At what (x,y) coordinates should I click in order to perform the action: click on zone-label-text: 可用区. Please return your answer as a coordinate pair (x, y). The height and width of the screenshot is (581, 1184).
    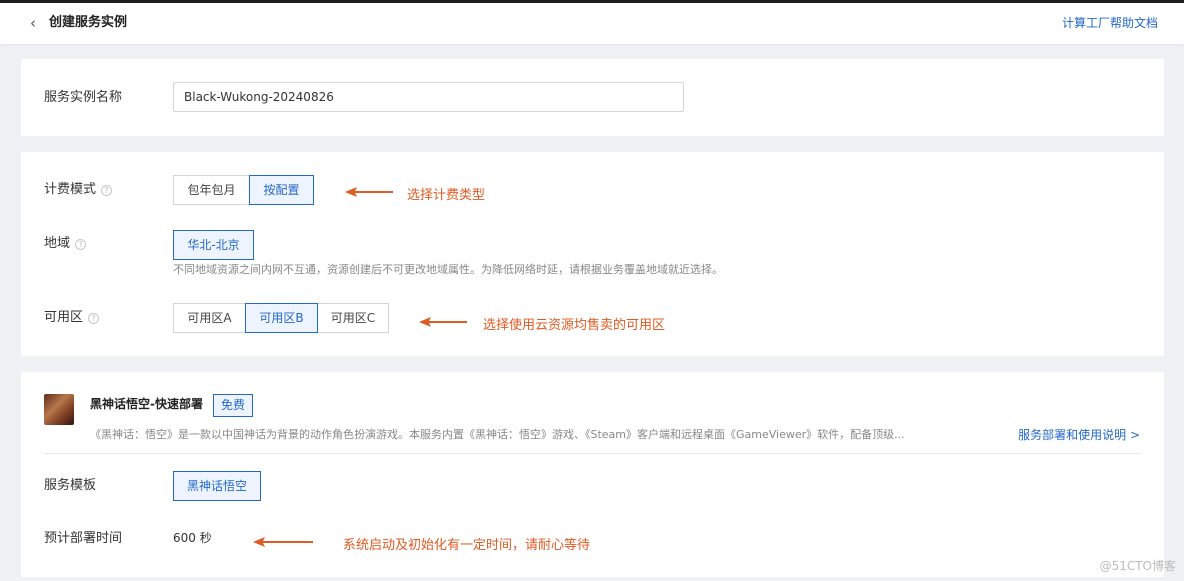
    Looking at the image, I should click on (64, 317).